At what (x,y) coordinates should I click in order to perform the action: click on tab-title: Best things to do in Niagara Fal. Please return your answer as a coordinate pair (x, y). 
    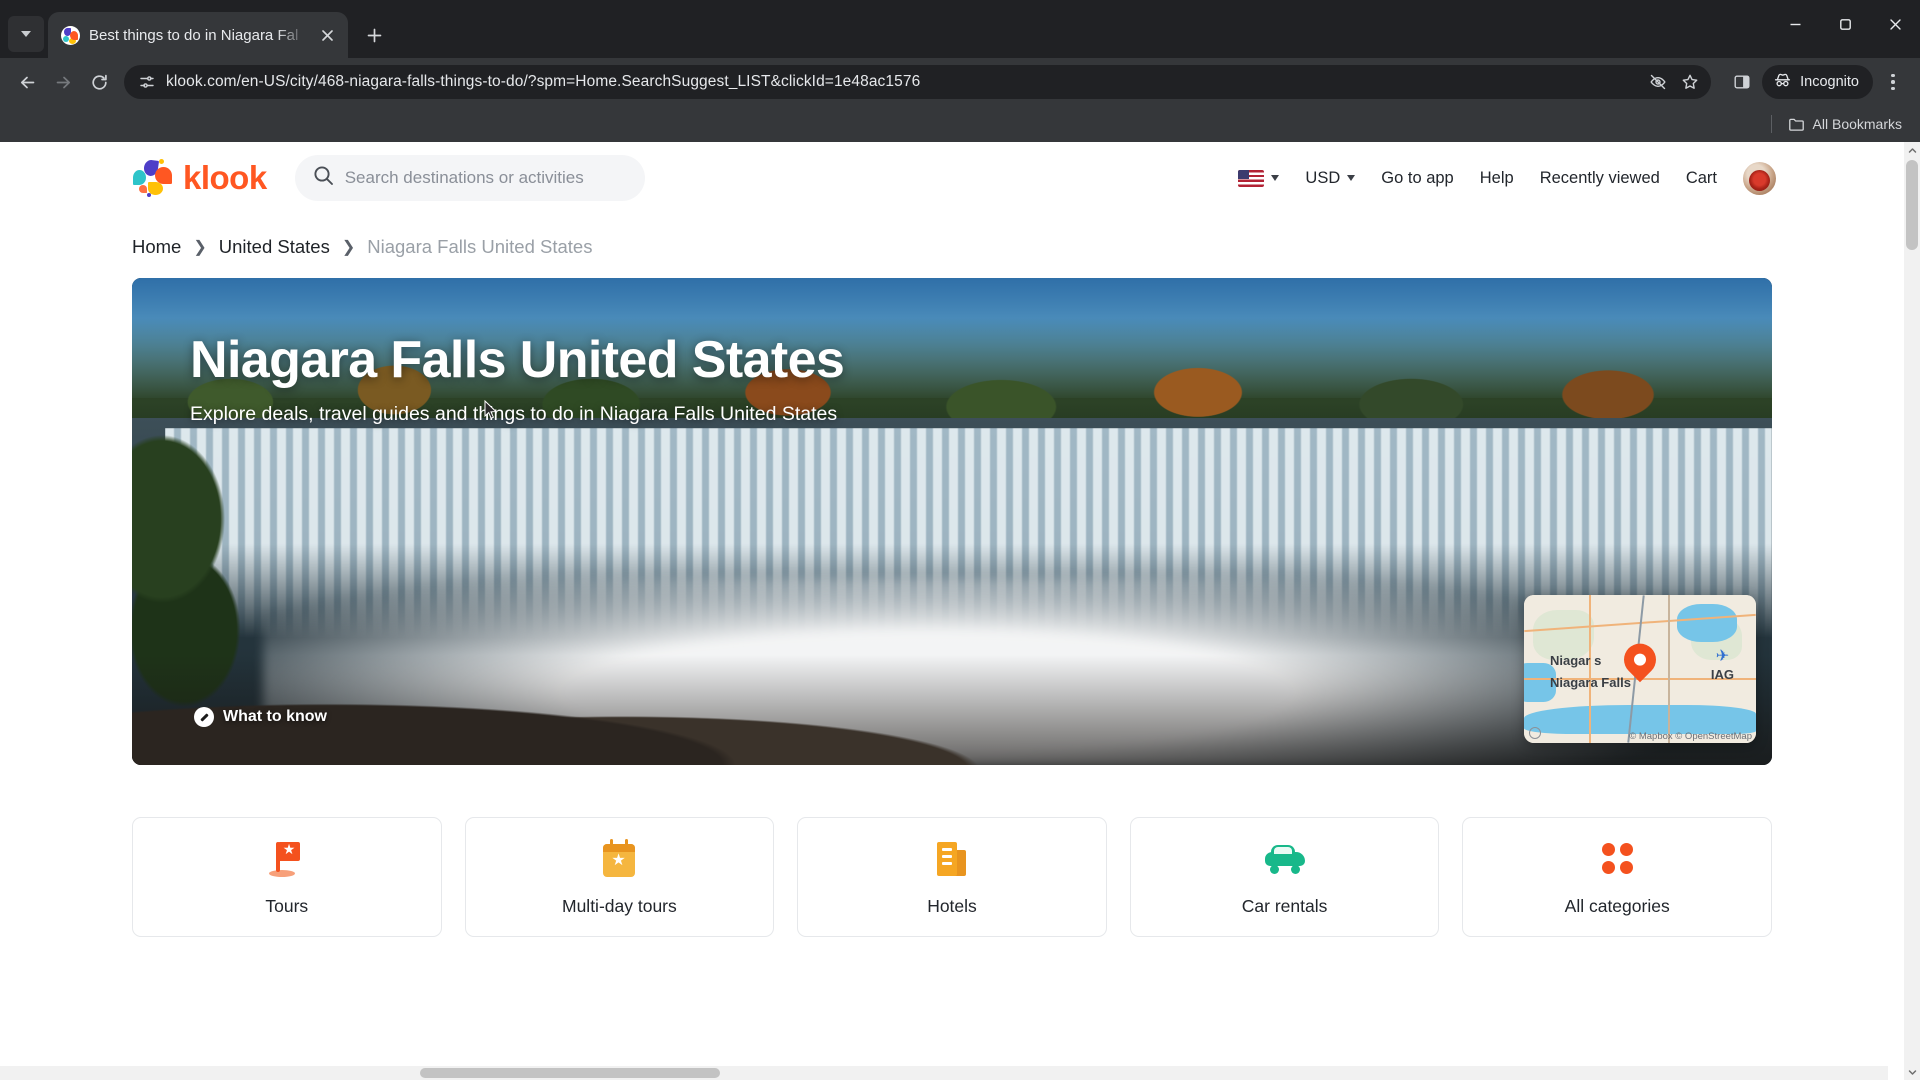
    Looking at the image, I should click on (194, 35).